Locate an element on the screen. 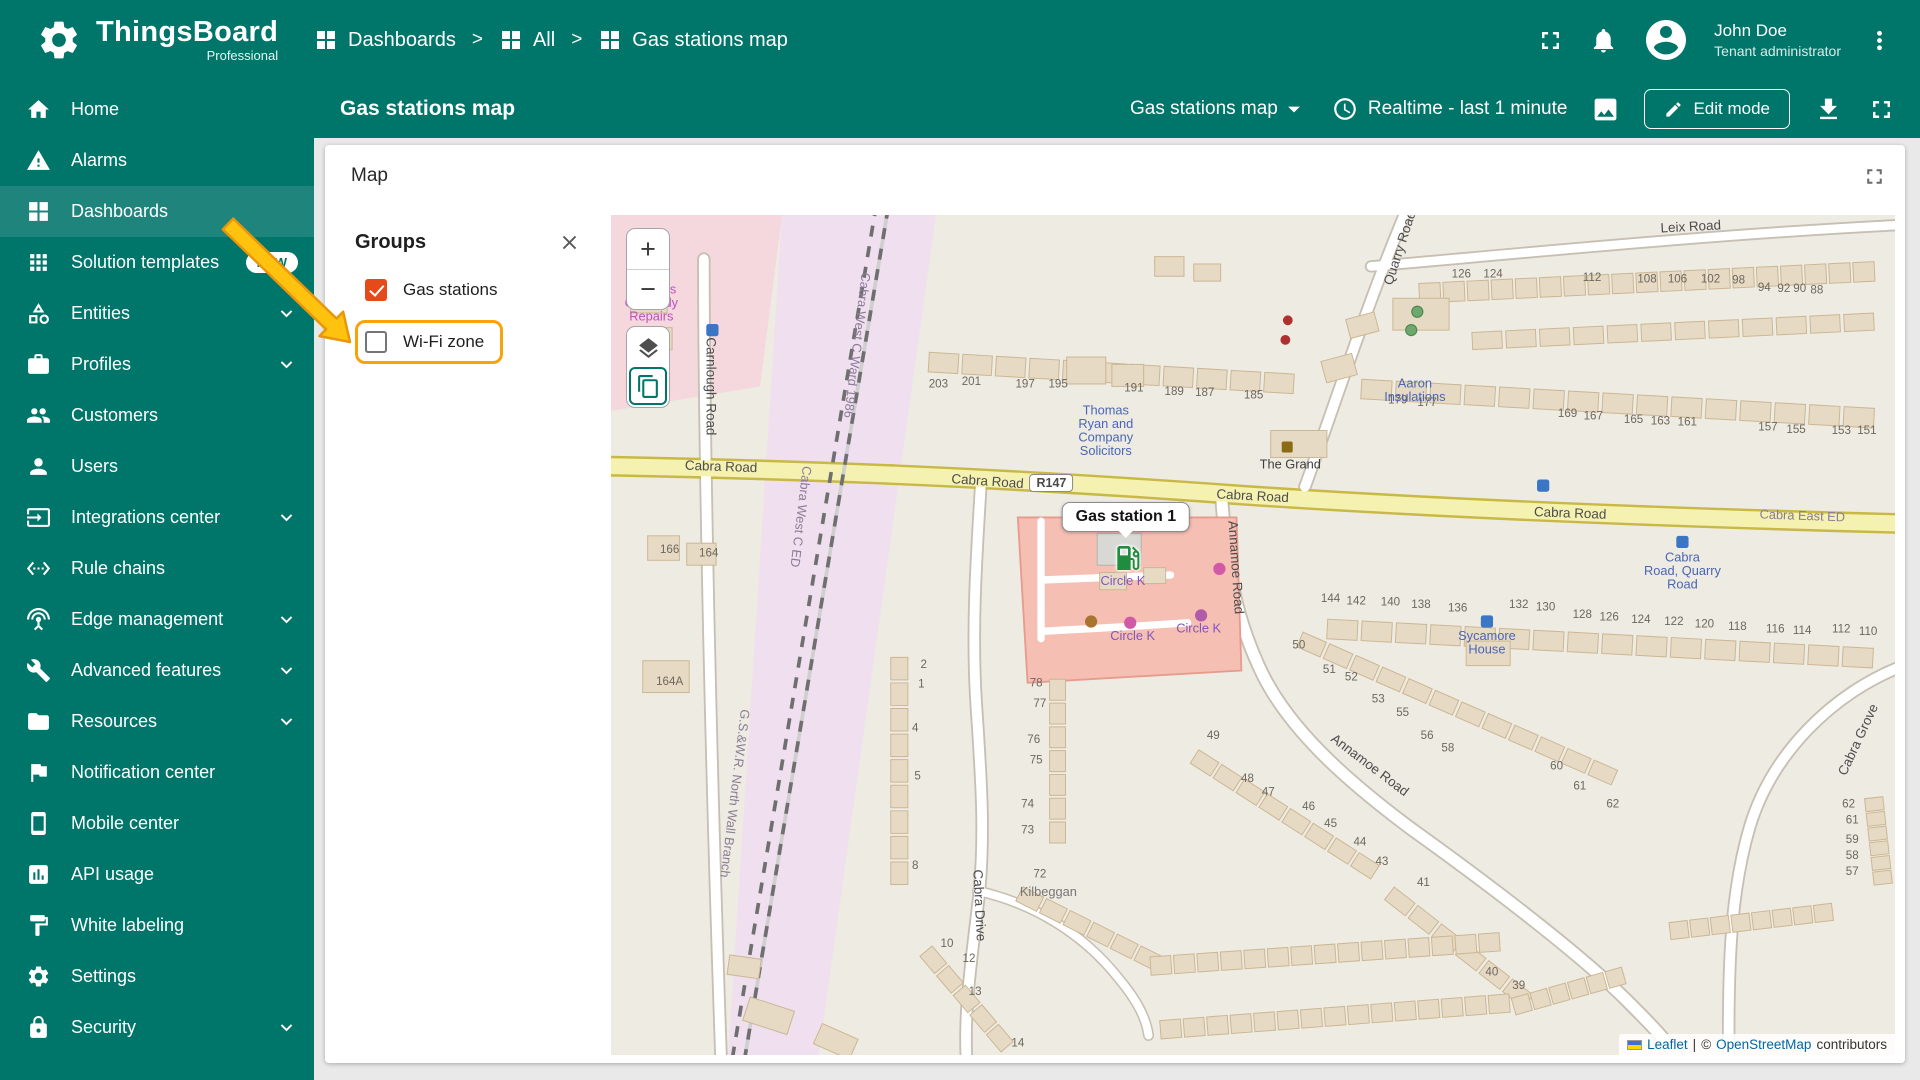 This screenshot has height=1080, width=1920. bus-stop-icon is located at coordinates (712, 330).